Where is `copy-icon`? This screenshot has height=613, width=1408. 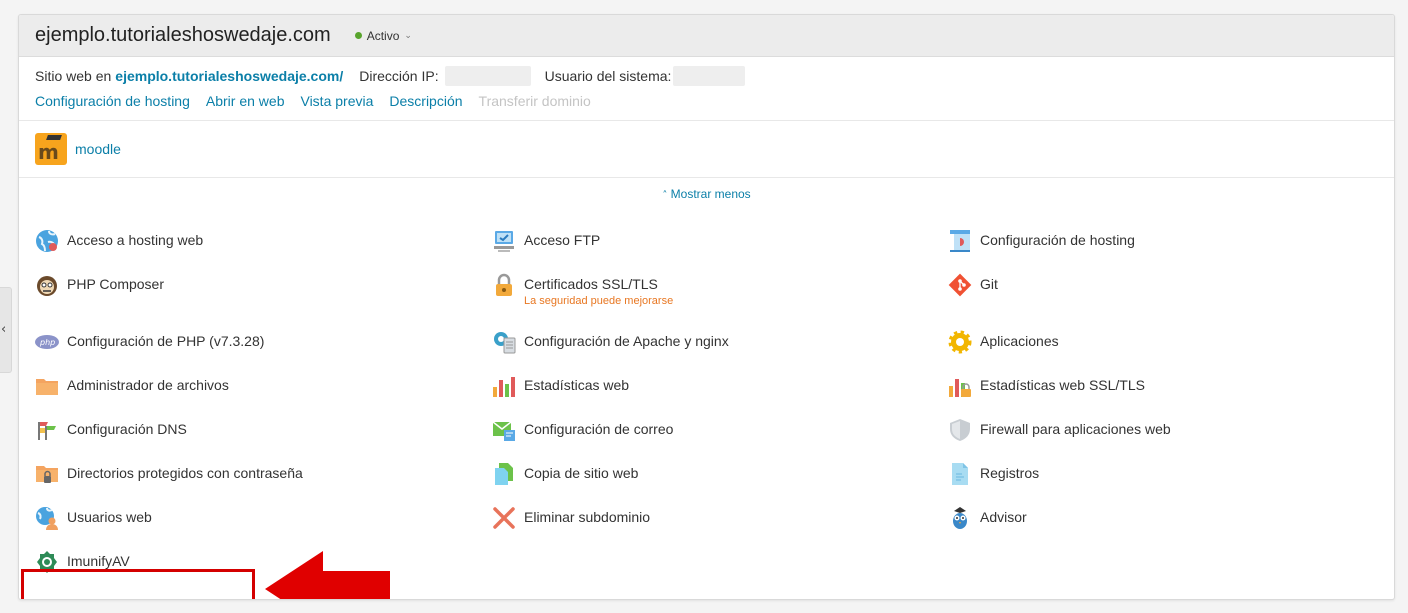 copy-icon is located at coordinates (504, 474).